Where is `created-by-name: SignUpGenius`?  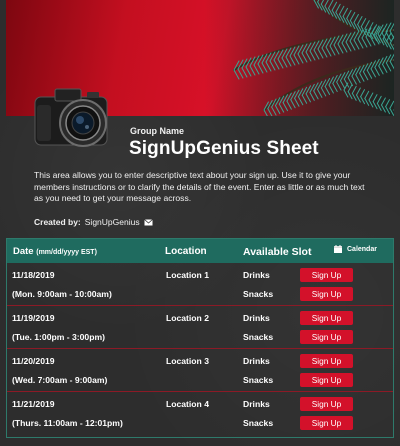 created-by-name: SignUpGenius is located at coordinates (112, 222).